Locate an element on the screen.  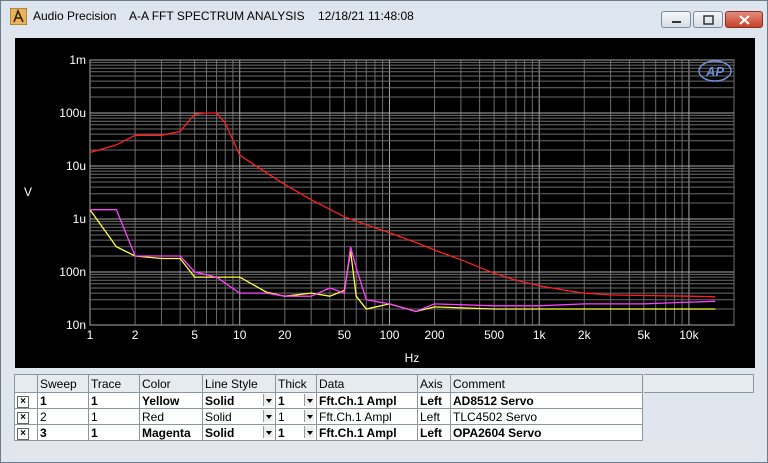
header-line-style: Line Style is located at coordinates (239, 383).